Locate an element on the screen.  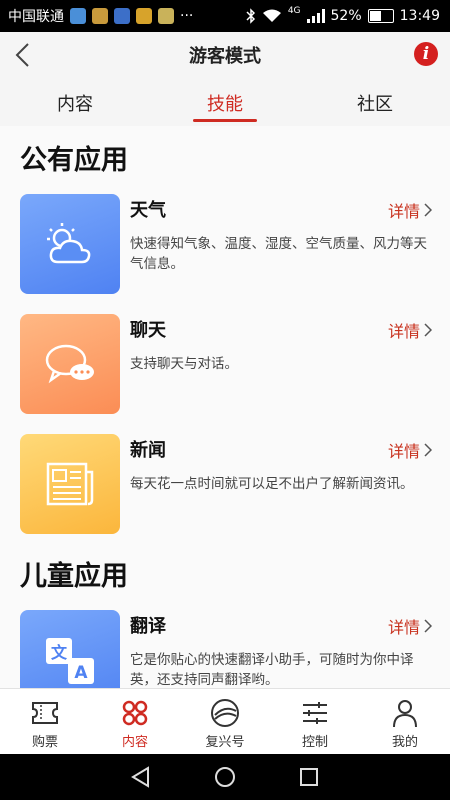
nav-item-control: 控制 is located at coordinates (315, 722).